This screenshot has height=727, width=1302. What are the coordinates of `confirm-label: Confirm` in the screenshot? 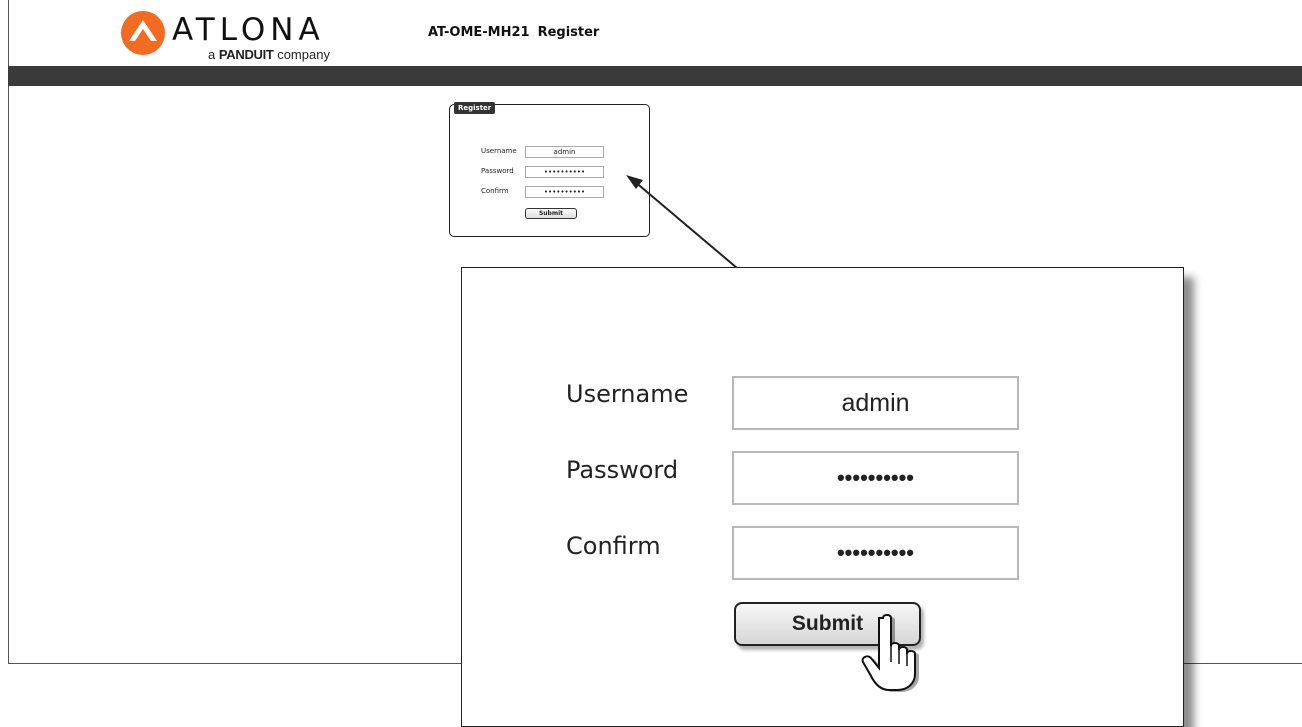 It's located at (495, 191).